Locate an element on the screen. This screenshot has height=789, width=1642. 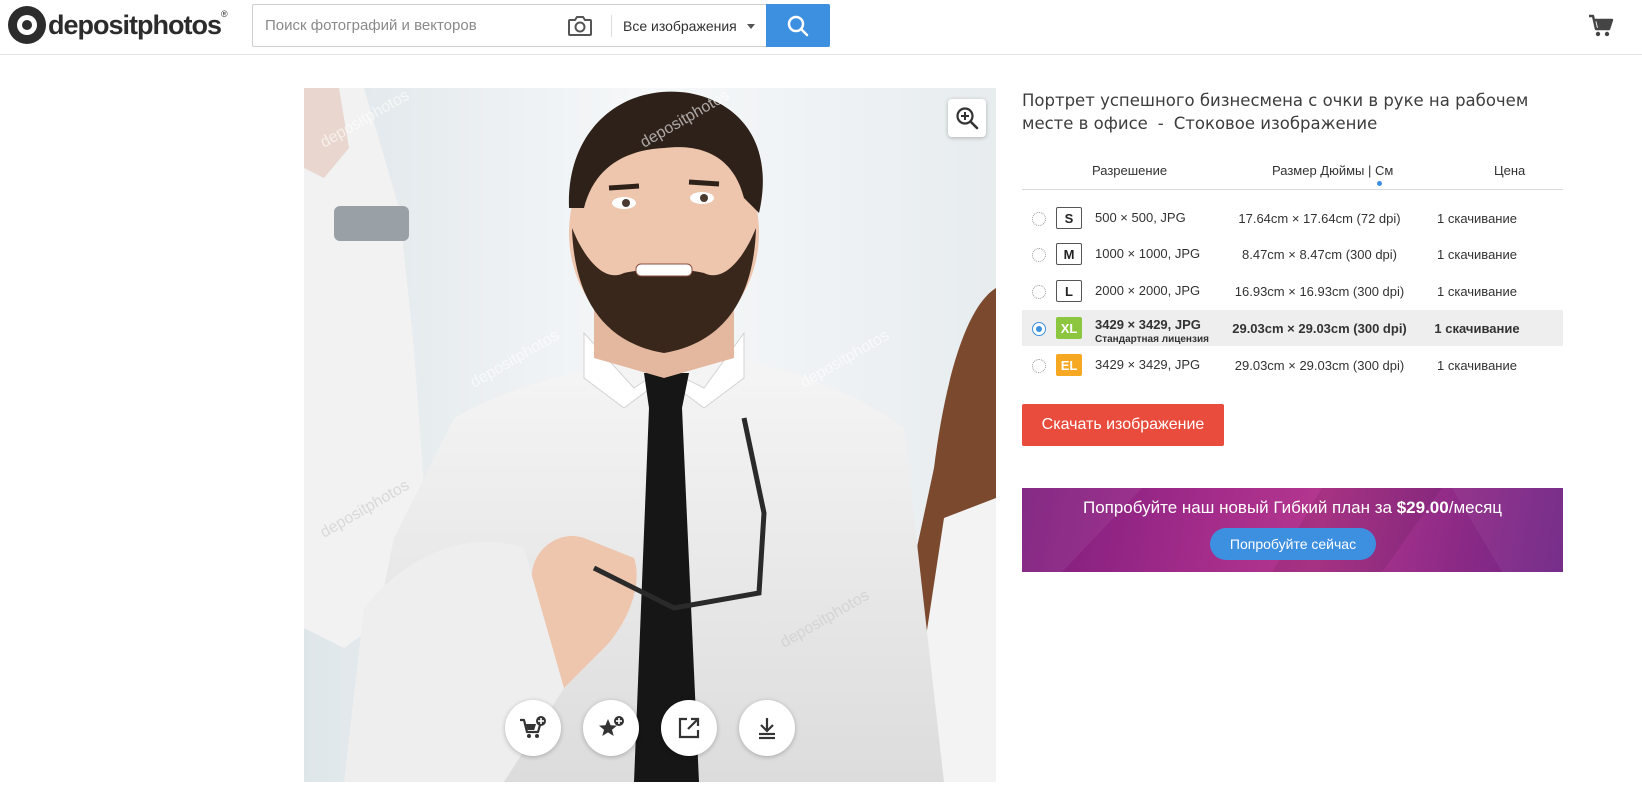
search-bar: Все изображения is located at coordinates (541, 25).